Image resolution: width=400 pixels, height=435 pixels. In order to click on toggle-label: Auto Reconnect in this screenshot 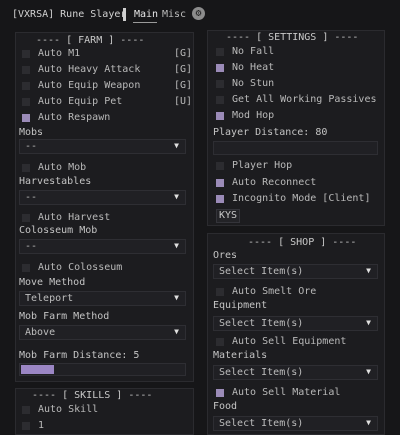, I will do `click(274, 182)`.